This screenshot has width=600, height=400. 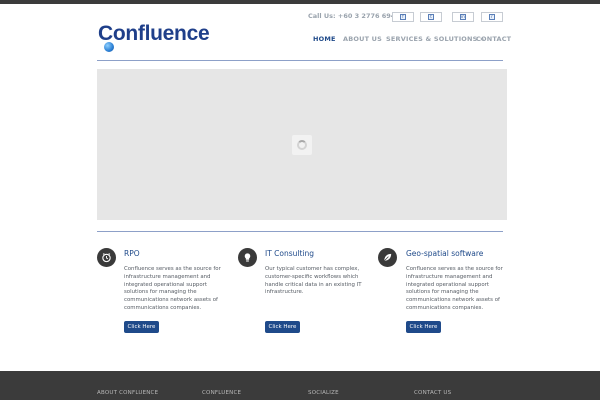 I want to click on footer-heading-contact: CONTACT US, so click(x=433, y=393).